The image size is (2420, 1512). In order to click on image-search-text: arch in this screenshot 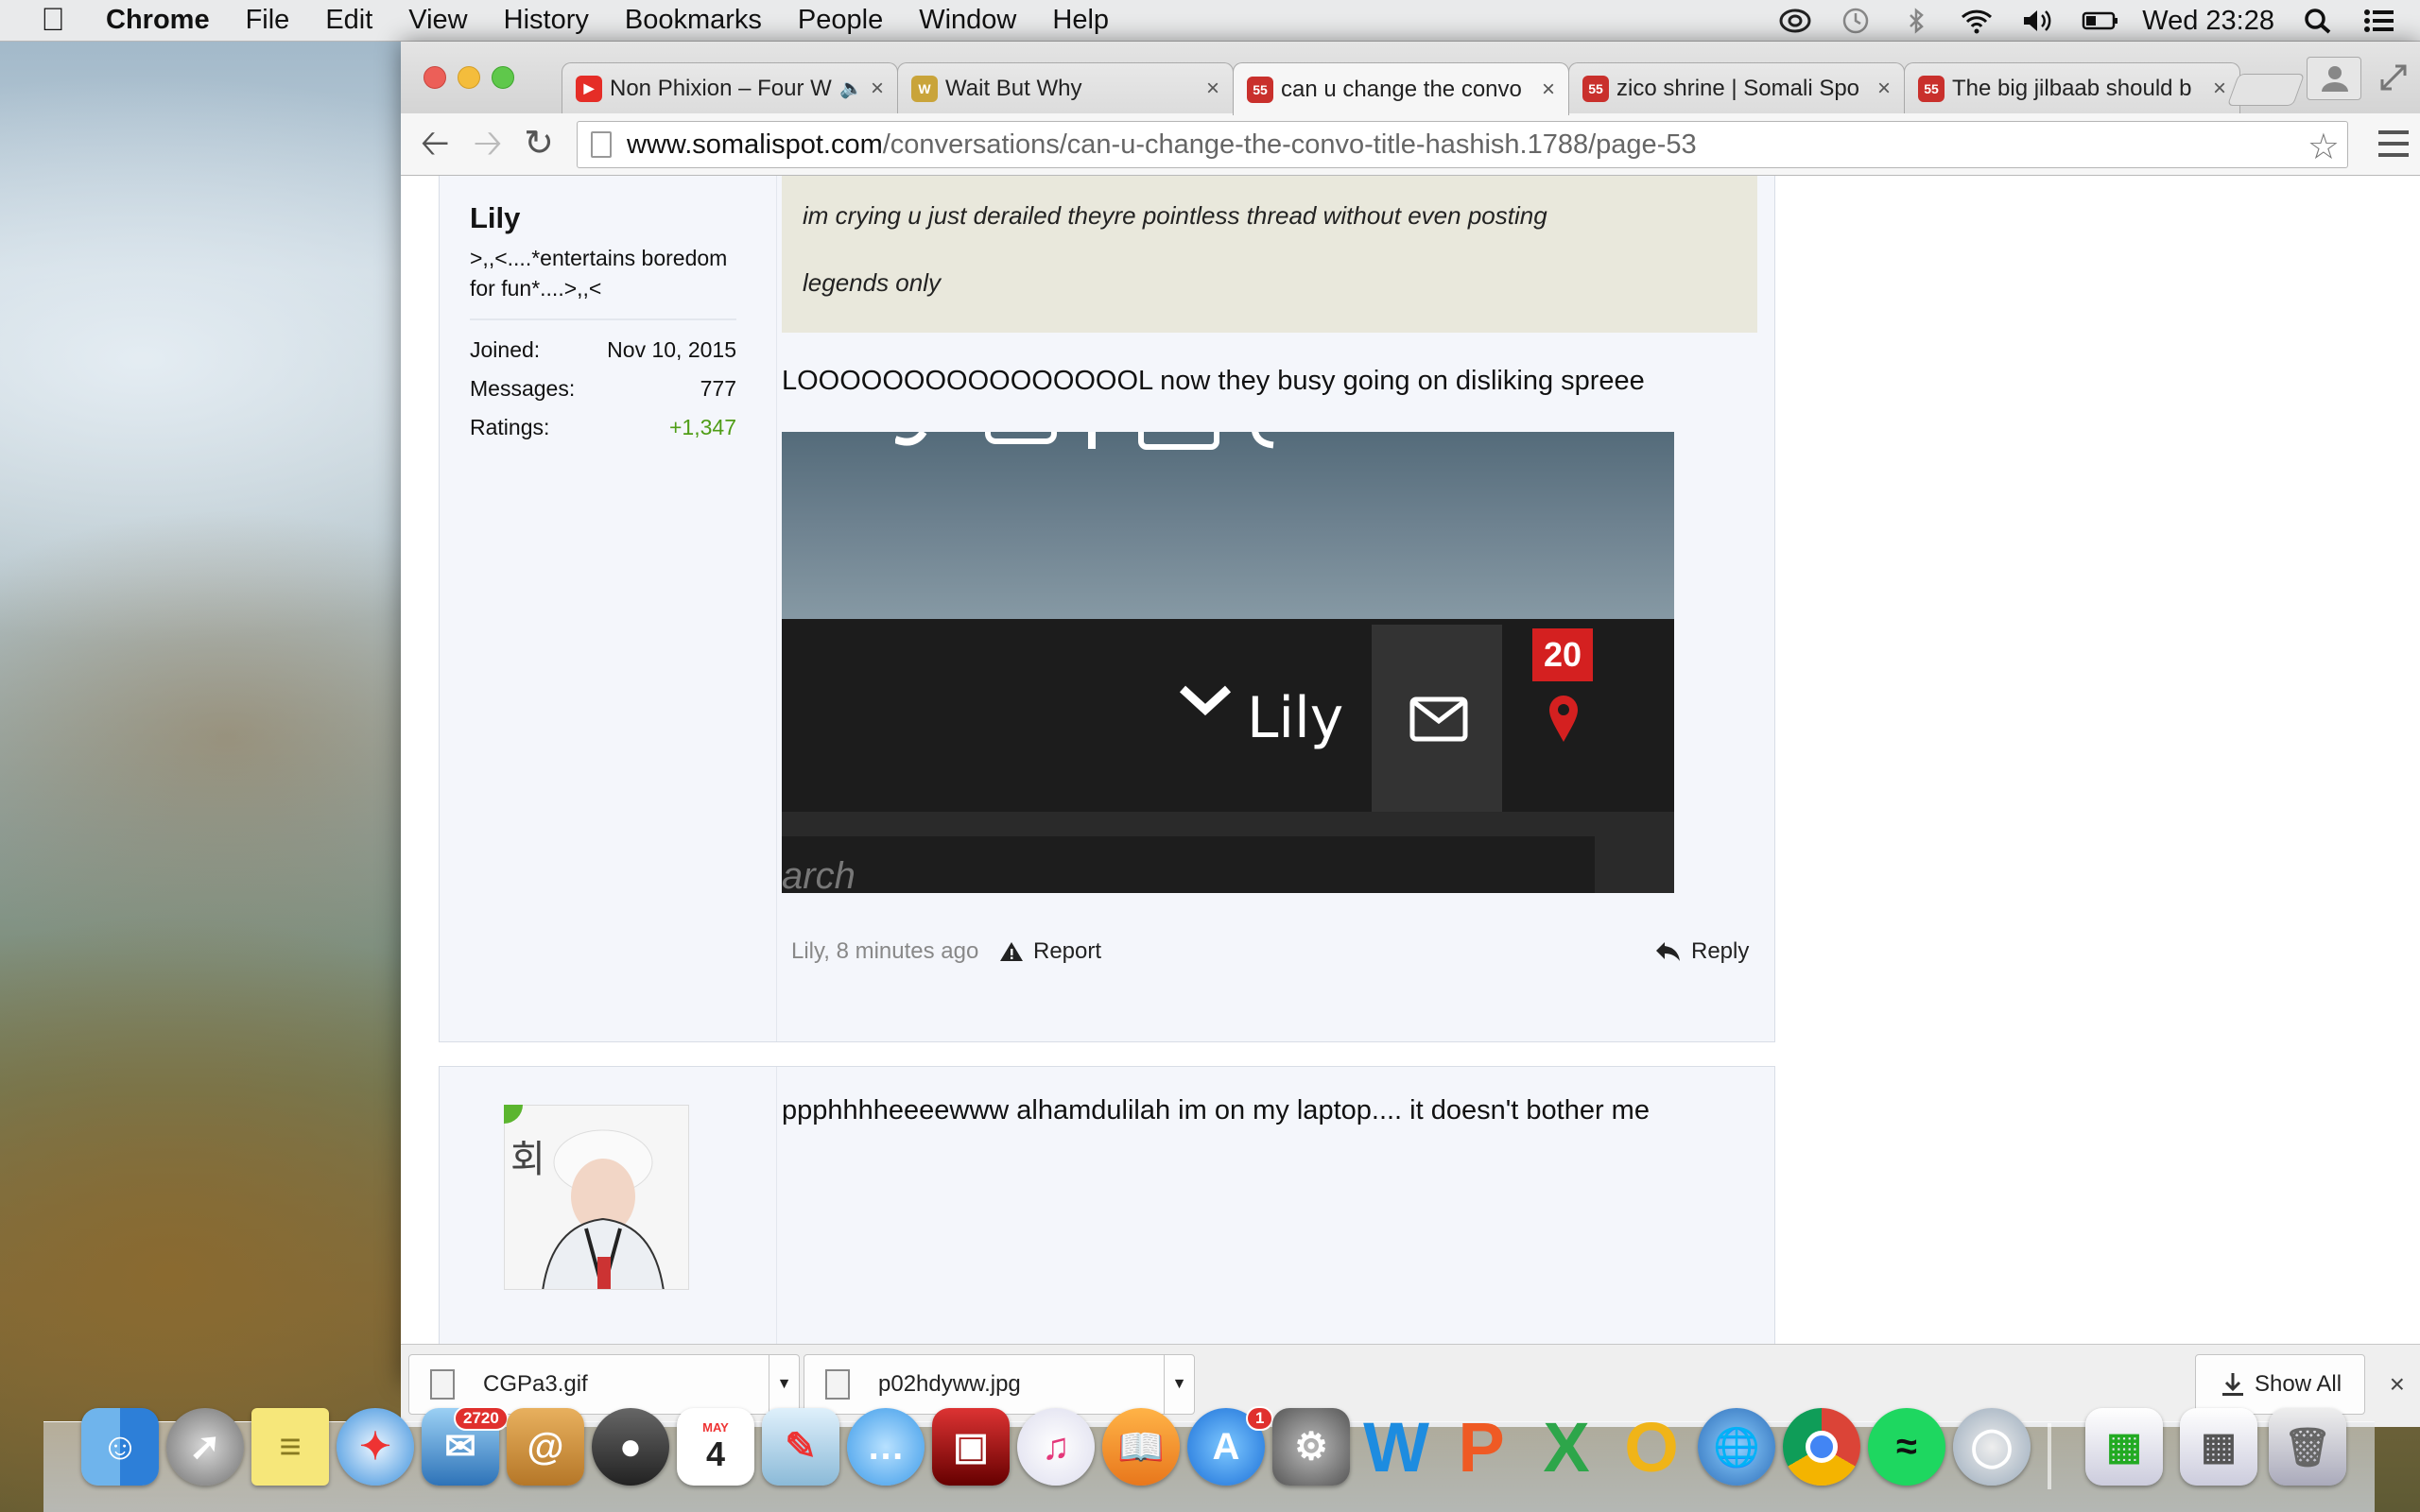, I will do `click(1188, 864)`.